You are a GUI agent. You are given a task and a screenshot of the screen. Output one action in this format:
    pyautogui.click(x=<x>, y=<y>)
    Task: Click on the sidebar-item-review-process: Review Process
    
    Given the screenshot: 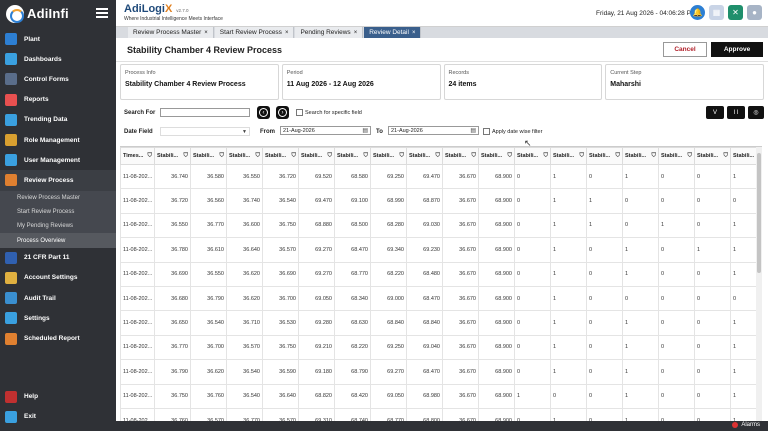 What is the action you would take?
    pyautogui.click(x=58, y=180)
    